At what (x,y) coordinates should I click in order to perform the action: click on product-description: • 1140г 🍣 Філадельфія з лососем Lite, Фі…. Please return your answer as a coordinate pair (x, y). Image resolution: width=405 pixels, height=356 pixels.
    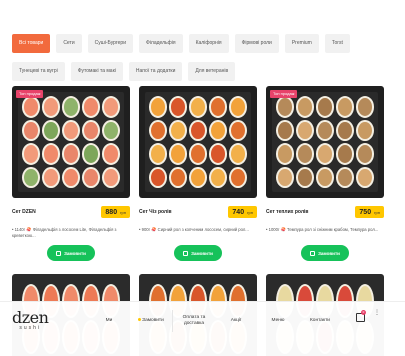
    Looking at the image, I should click on (64, 232).